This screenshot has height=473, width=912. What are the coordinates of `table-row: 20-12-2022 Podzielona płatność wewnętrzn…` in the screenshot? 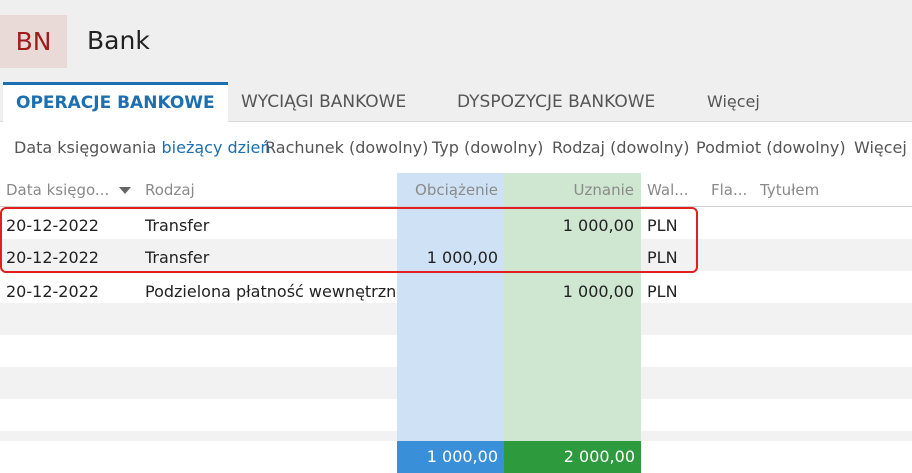 It's located at (456, 292).